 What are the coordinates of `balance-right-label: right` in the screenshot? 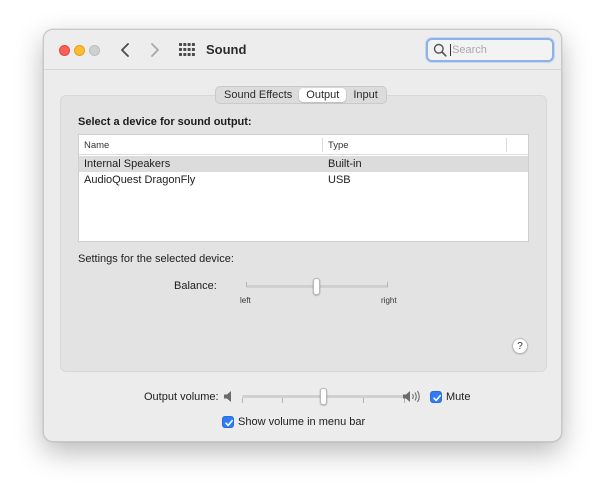 It's located at (389, 300).